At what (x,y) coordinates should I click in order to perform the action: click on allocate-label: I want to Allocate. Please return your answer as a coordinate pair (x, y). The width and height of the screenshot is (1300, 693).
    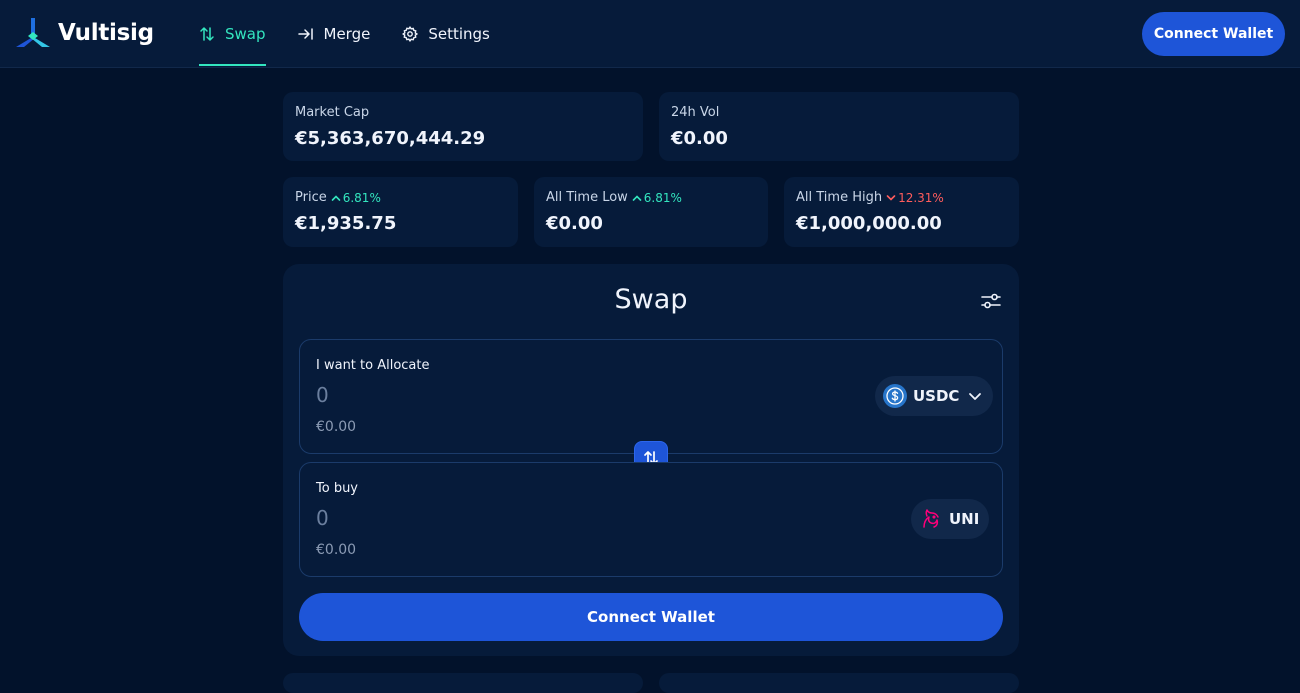
    Looking at the image, I should click on (373, 365).